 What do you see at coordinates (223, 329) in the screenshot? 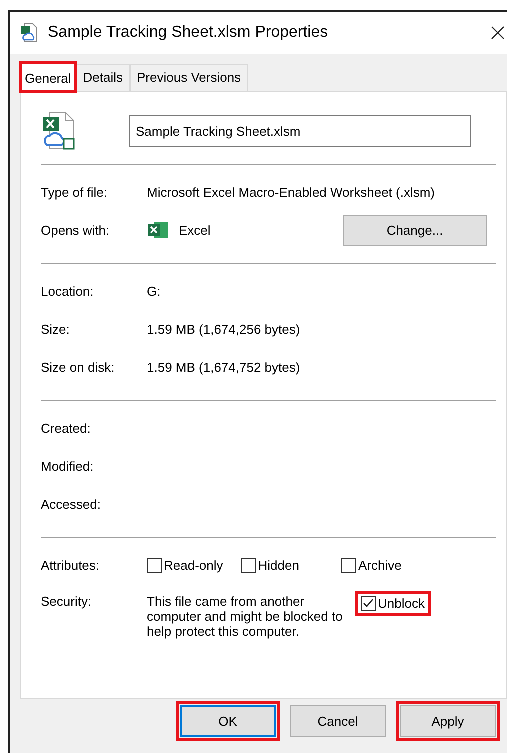
I see `field-value: 1.59 MB (1,674,256 bytes)` at bounding box center [223, 329].